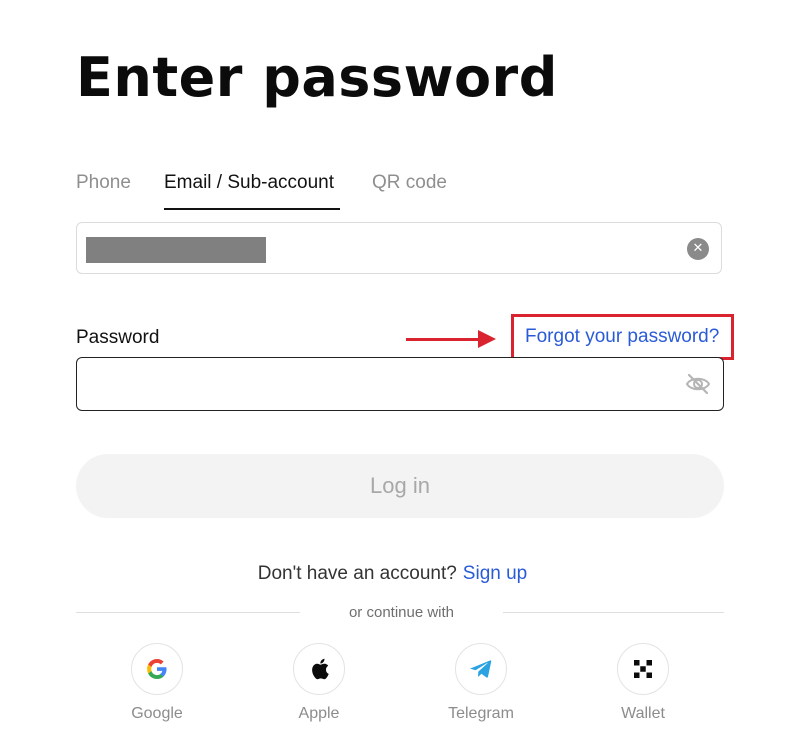 The height and width of the screenshot is (748, 785). Describe the element at coordinates (698, 249) in the screenshot. I see `close-icon: ✕` at that location.